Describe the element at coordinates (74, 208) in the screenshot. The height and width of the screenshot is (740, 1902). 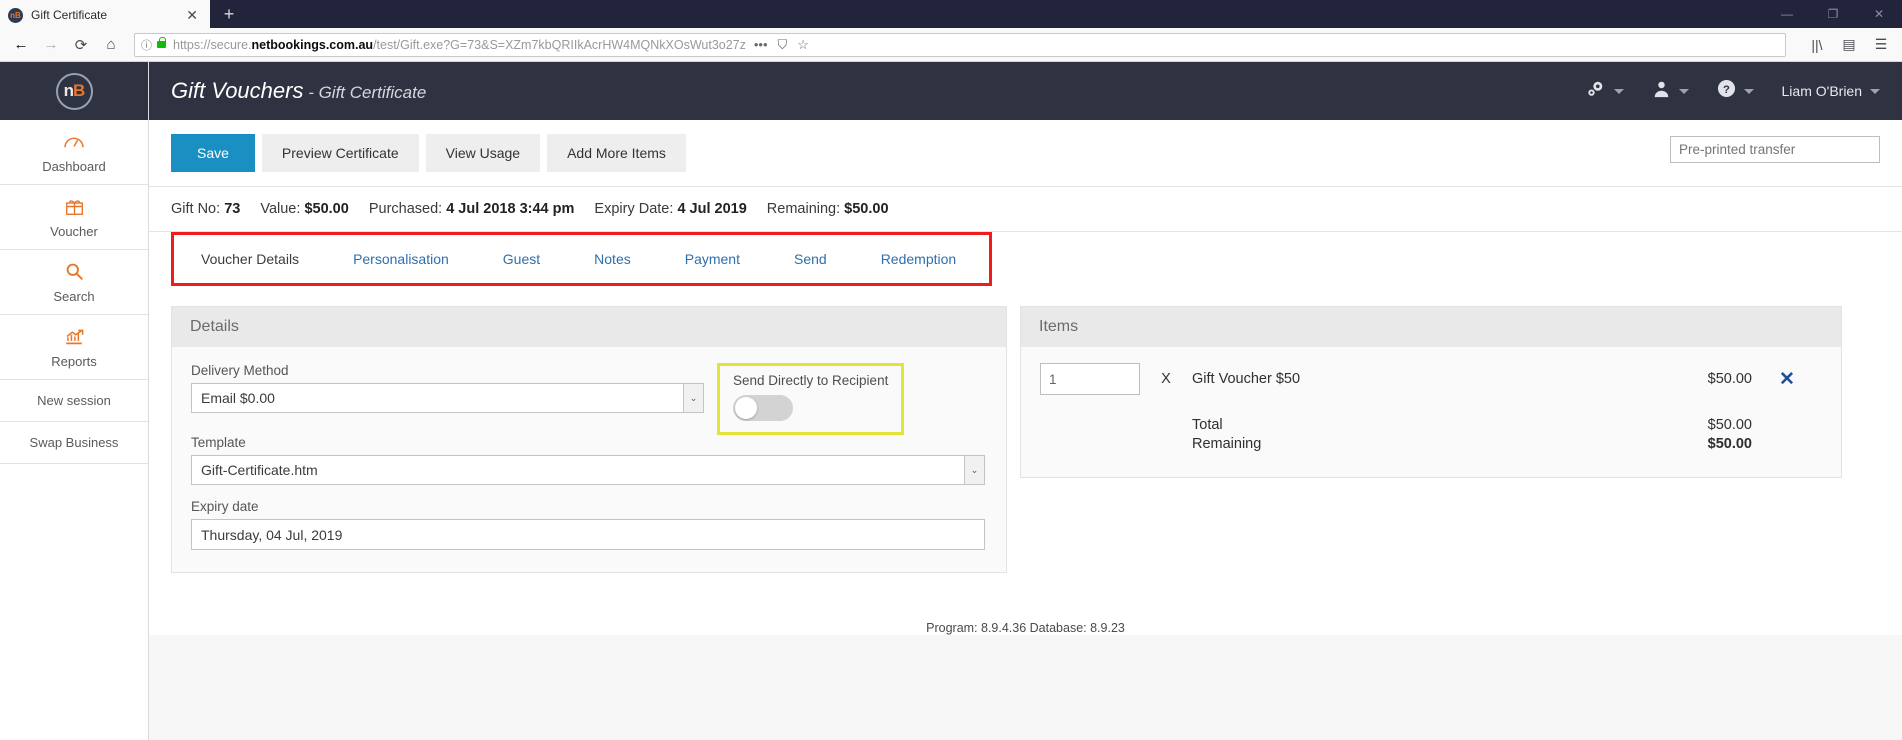
I see `gift-icon` at that location.